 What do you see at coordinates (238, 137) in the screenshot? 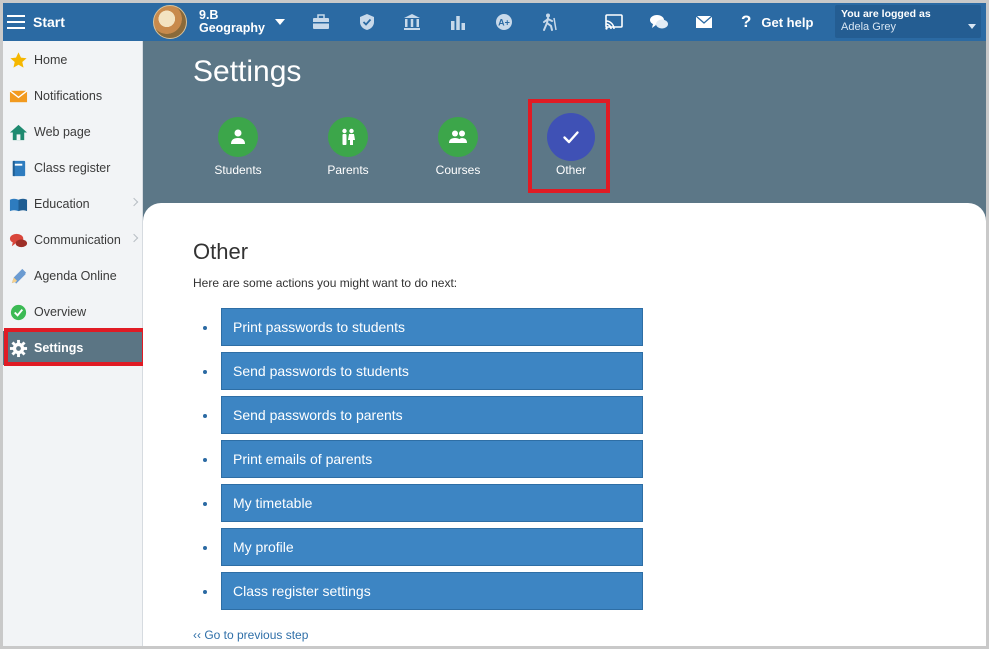
I see `person-icon` at bounding box center [238, 137].